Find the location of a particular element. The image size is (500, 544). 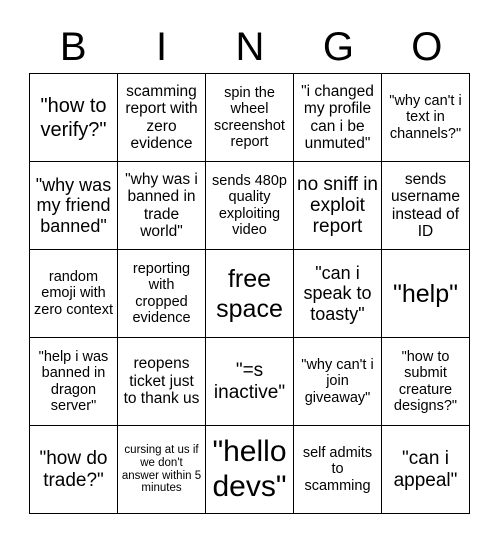

bingo-cell: "why was my friend banned" is located at coordinates (73, 205).